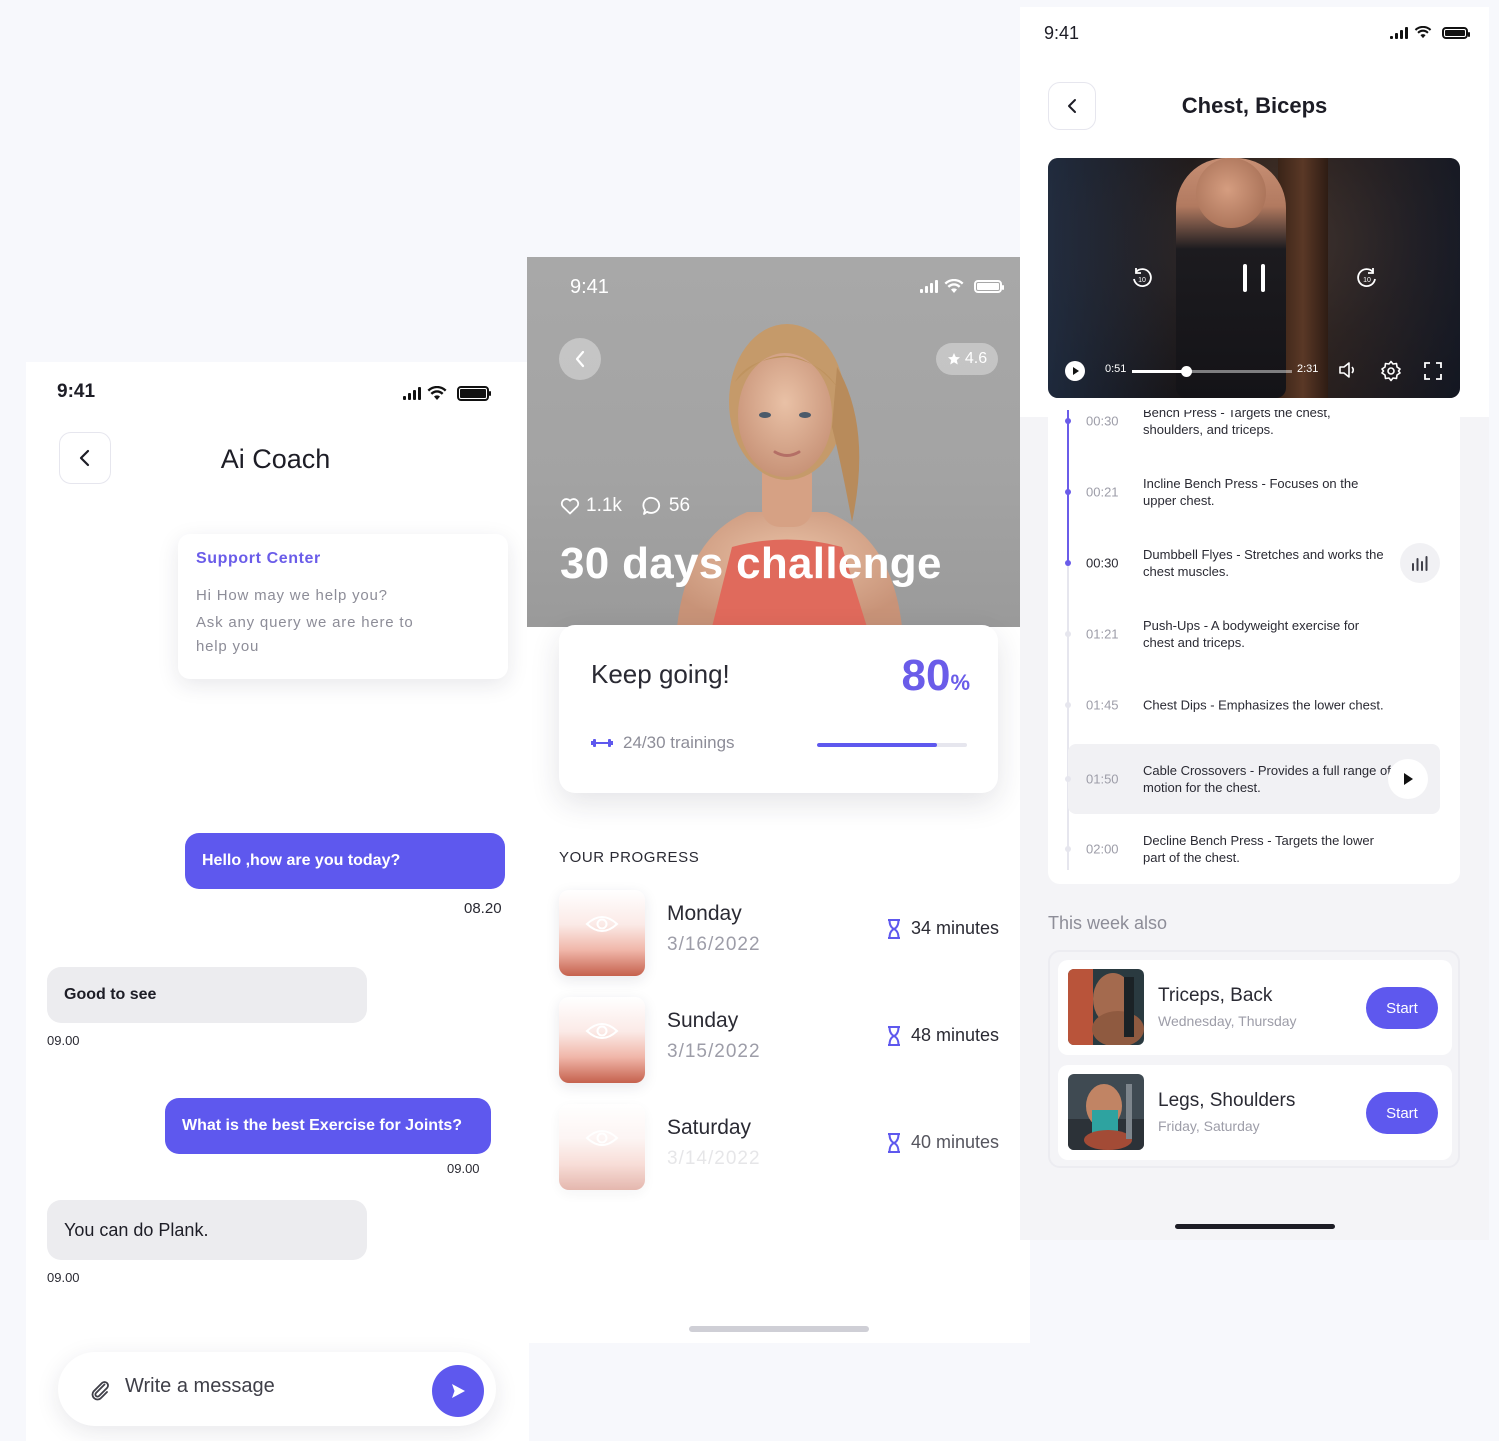 The image size is (1499, 1441). Describe the element at coordinates (1420, 563) in the screenshot. I see `chapter-stats-button` at that location.